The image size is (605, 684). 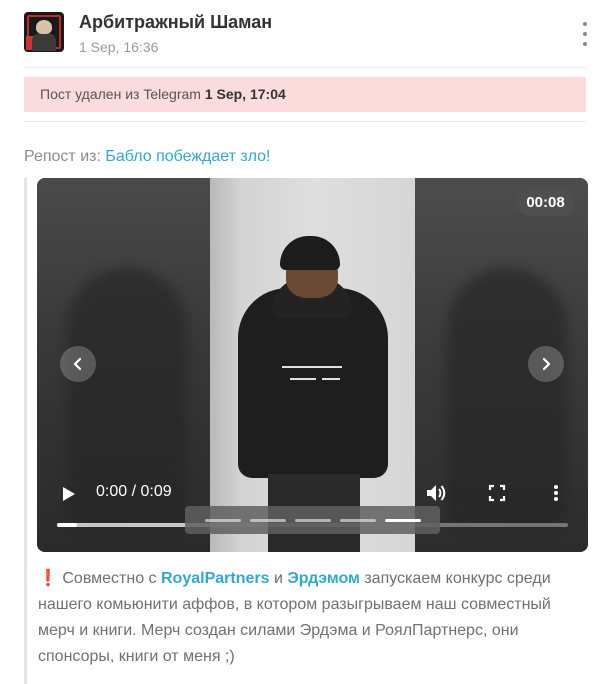 I want to click on duration-badge: 00:08, so click(x=545, y=203).